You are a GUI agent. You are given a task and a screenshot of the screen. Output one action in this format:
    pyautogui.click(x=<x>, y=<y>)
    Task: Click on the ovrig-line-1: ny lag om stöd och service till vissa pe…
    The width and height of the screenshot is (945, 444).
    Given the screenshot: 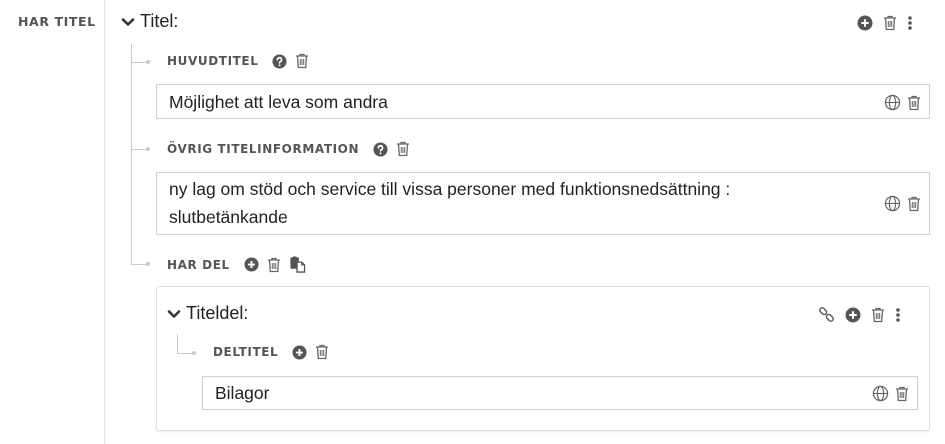 What is the action you would take?
    pyautogui.click(x=449, y=189)
    